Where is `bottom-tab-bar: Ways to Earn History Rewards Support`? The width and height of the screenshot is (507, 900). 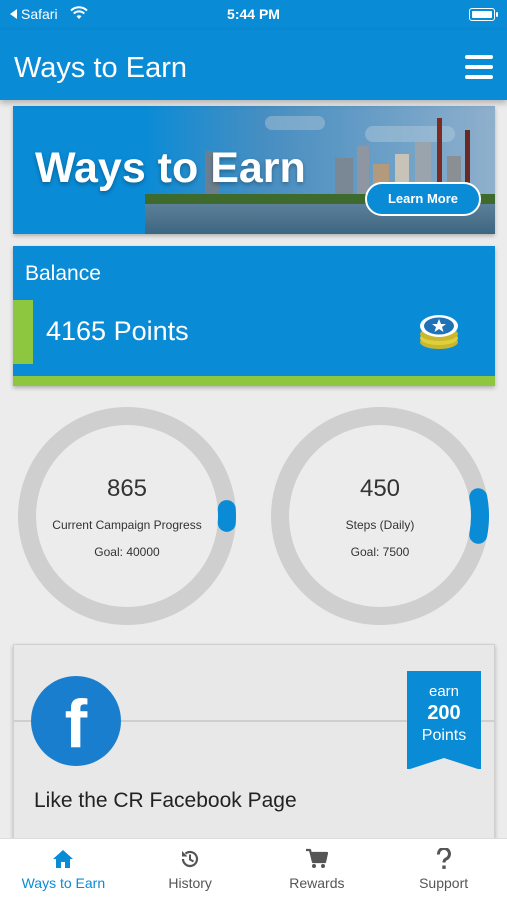
bottom-tab-bar: Ways to Earn History Rewards Support is located at coordinates (253, 869).